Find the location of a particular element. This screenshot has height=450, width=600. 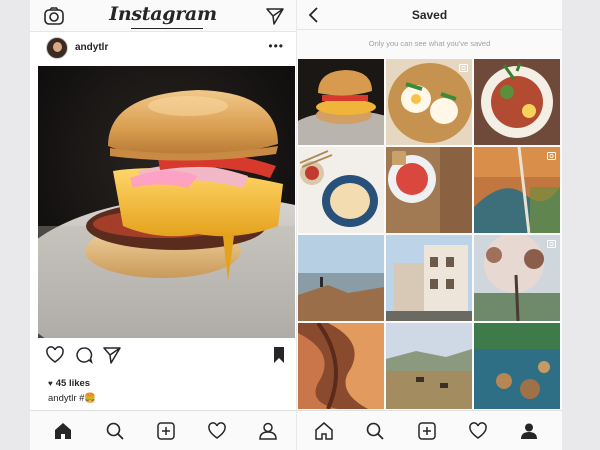

privacy-notice: Only you can see what you've saved is located at coordinates (429, 43).